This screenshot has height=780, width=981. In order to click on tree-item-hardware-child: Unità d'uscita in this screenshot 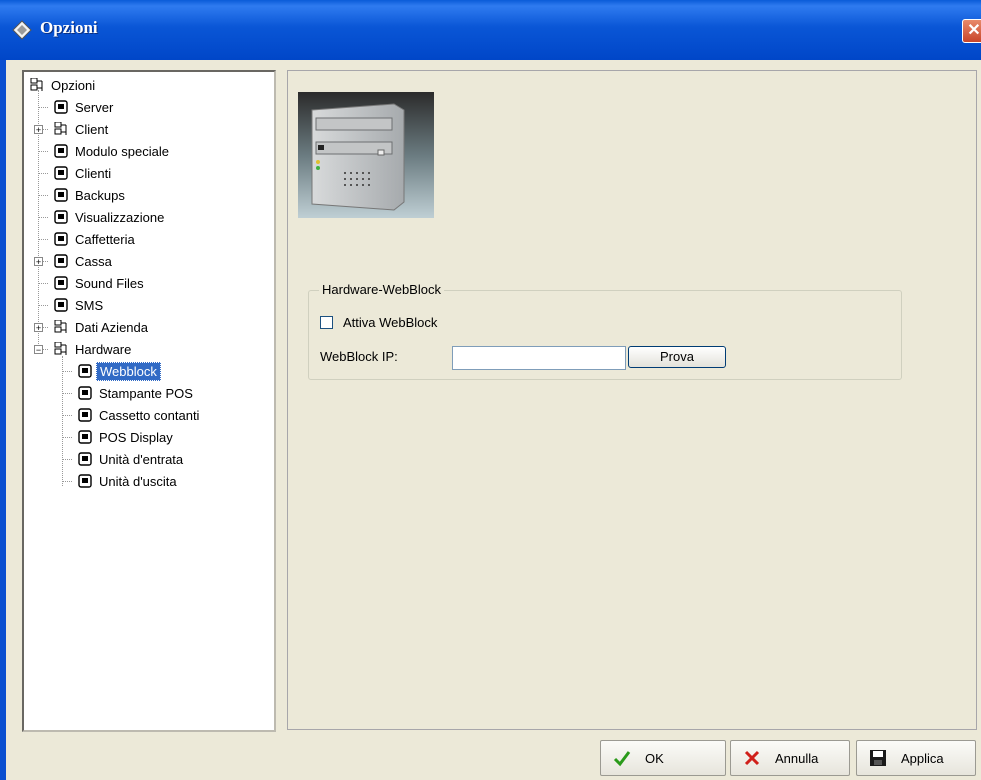, I will do `click(129, 481)`.